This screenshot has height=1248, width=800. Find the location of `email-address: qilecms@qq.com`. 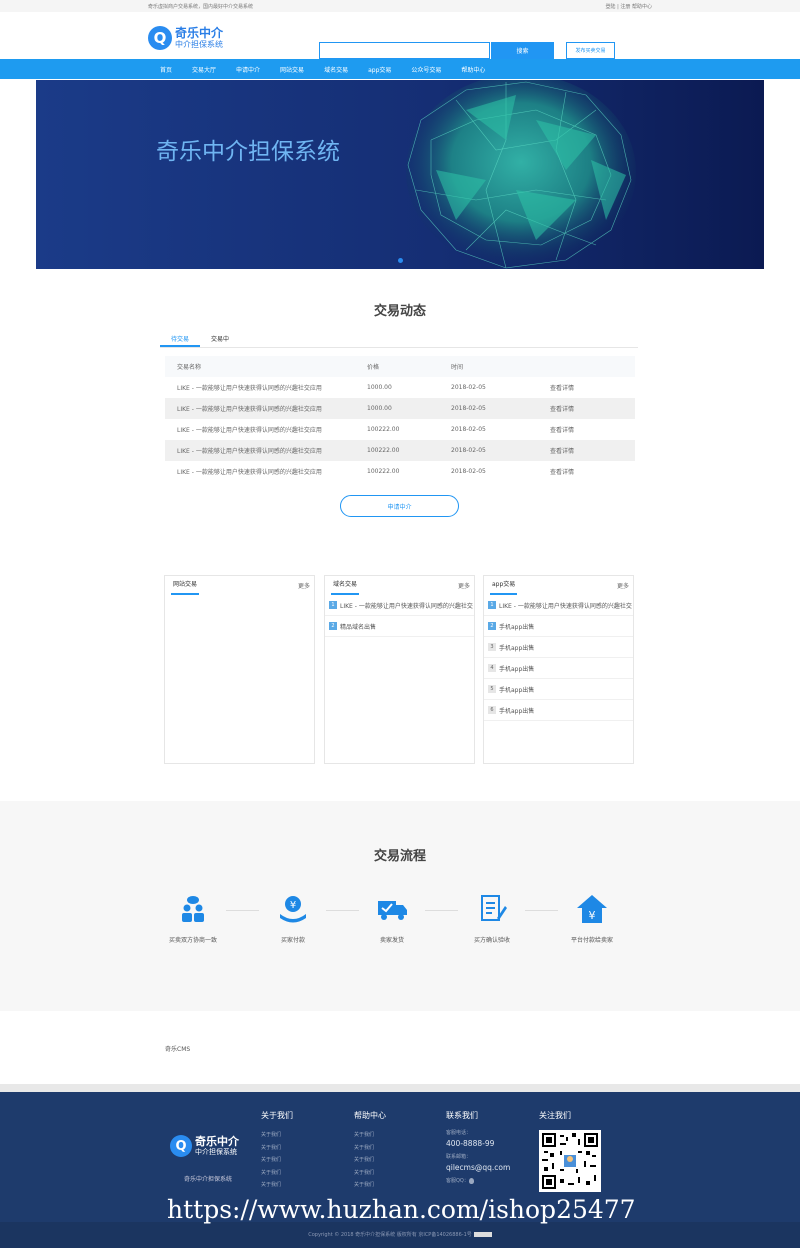

email-address: qilecms@qq.com is located at coordinates (478, 1167).